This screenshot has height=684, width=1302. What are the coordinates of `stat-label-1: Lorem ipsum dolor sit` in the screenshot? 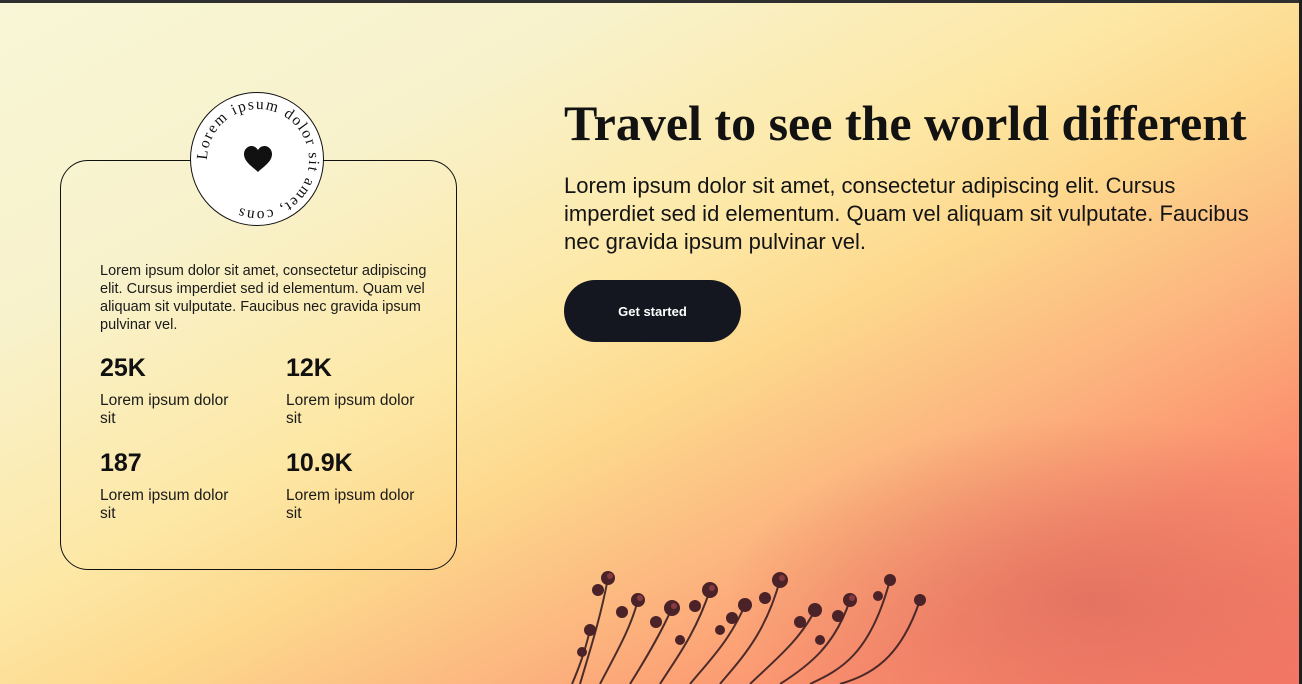 It's located at (164, 409).